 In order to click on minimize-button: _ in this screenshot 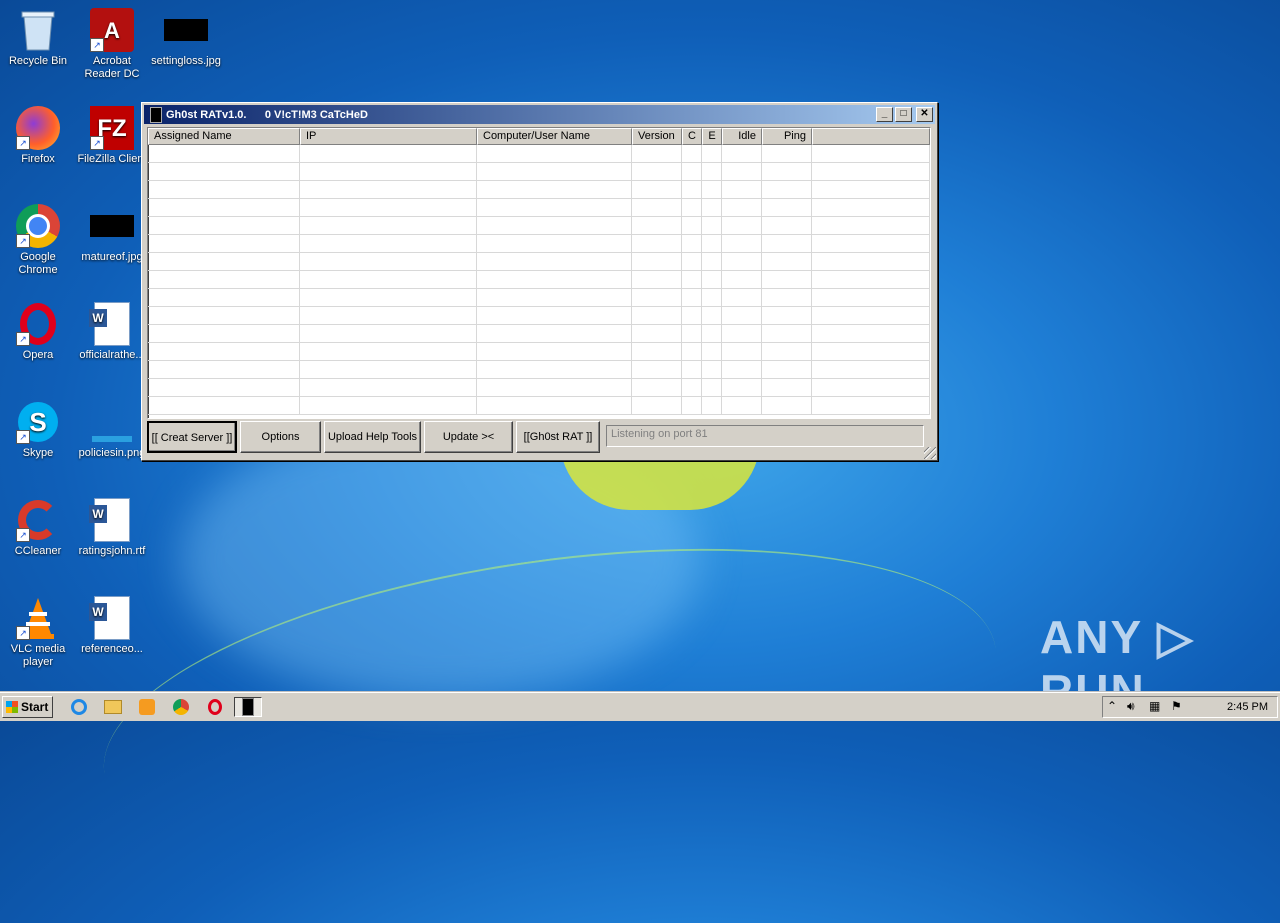, I will do `click(884, 114)`.